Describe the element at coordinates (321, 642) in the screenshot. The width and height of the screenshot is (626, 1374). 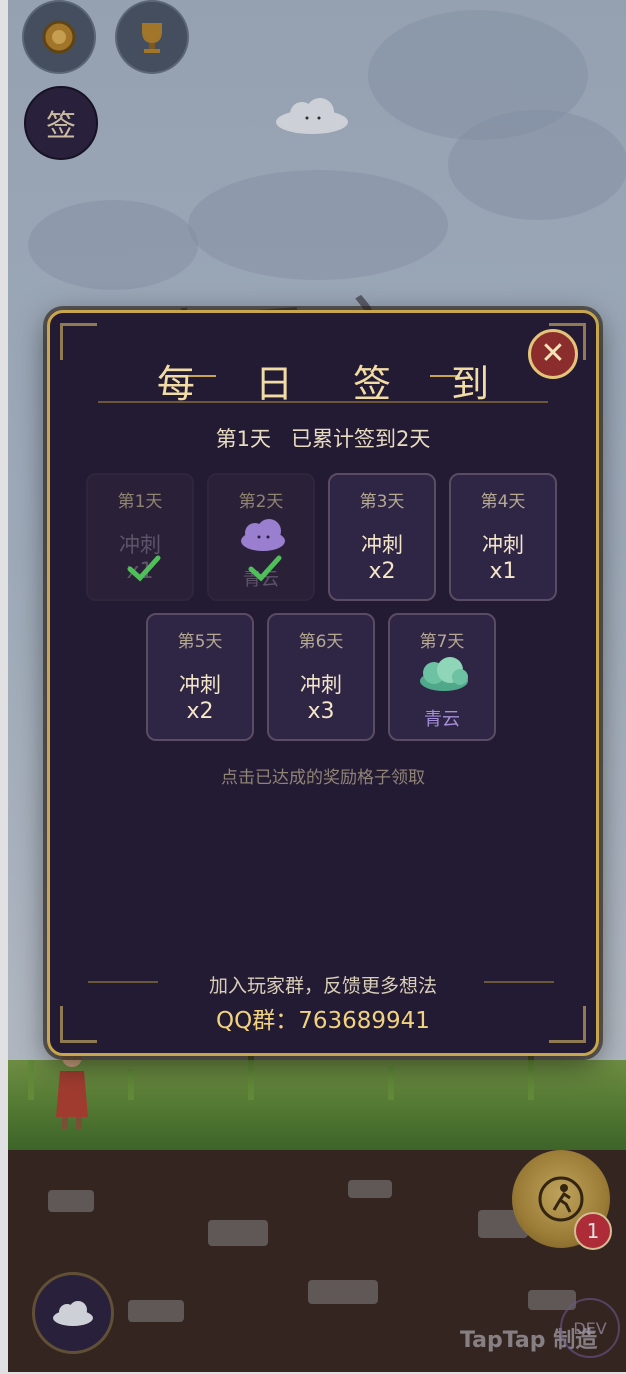
I see `reward-day: 第6天` at that location.